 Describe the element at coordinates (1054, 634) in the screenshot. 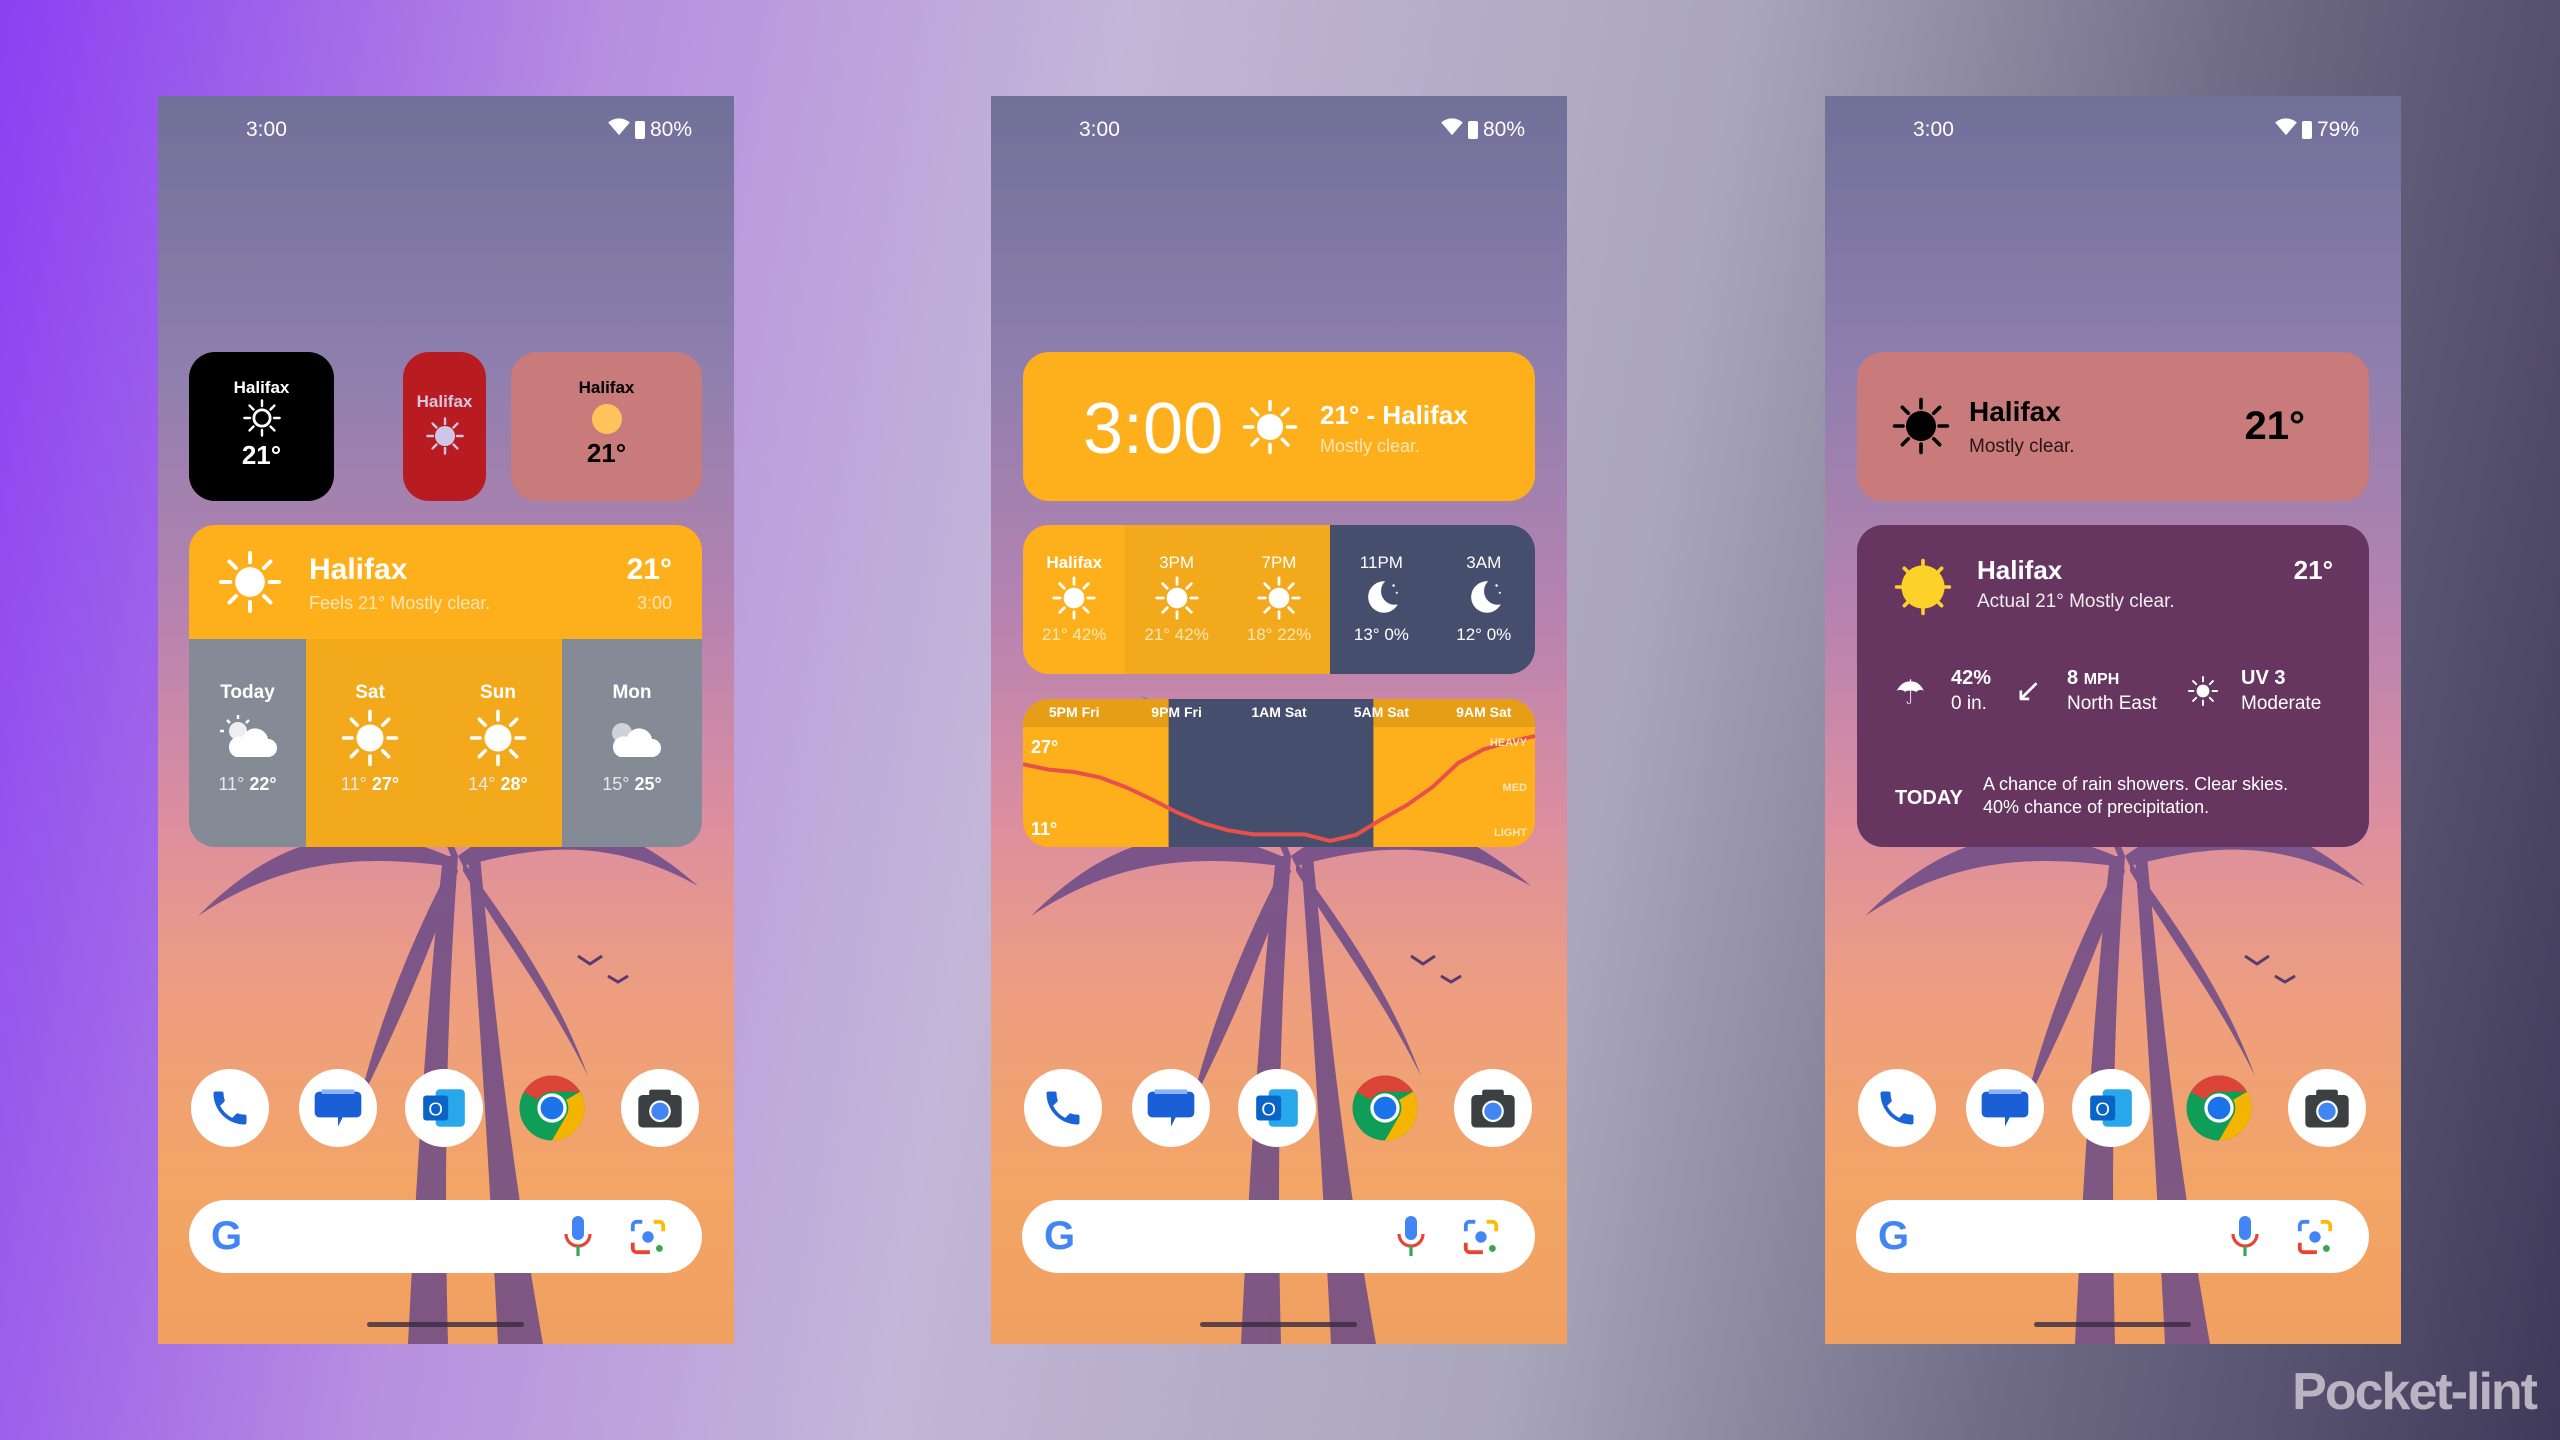

I see `hour-temp: 21°` at that location.